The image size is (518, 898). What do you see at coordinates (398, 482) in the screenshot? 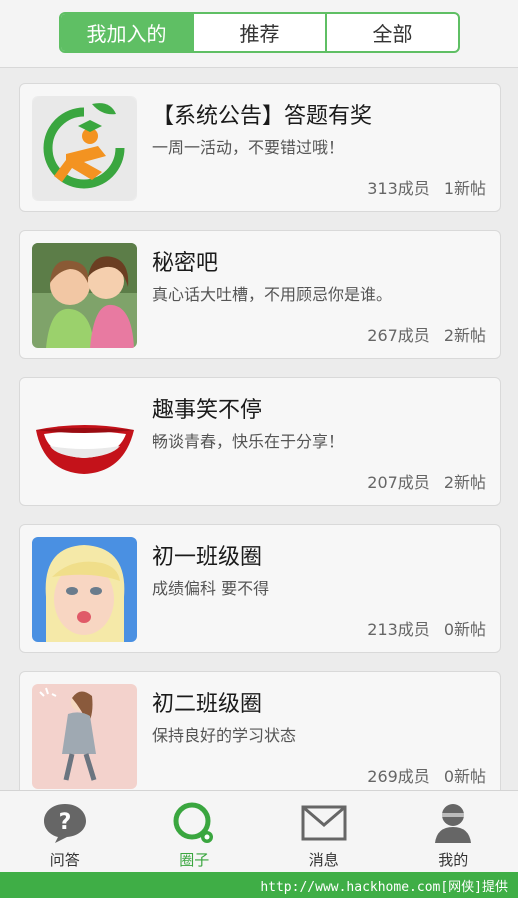
I see `member-count: 207成员` at bounding box center [398, 482].